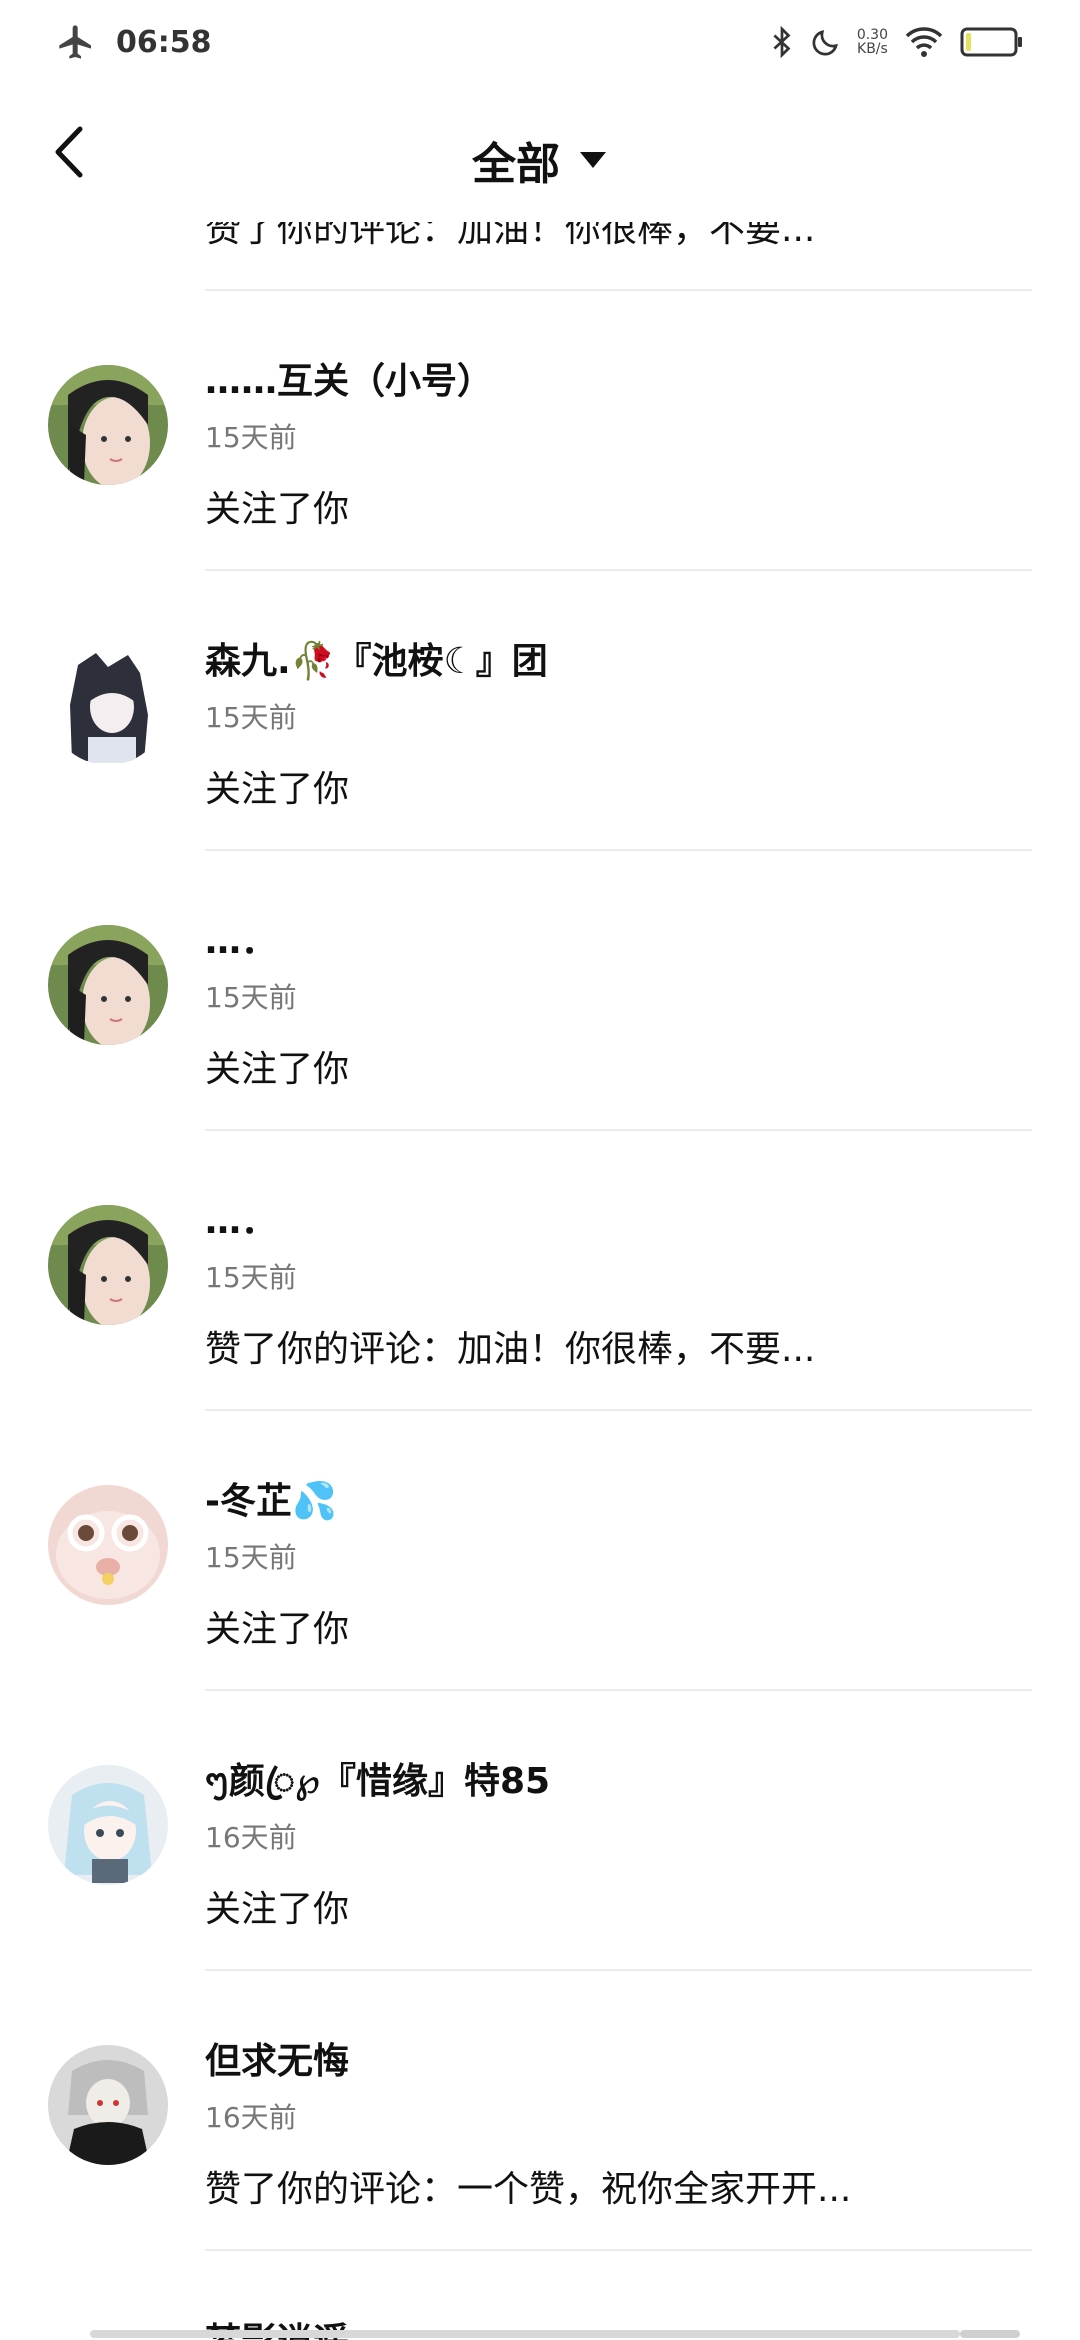  I want to click on divider, so click(618, 2250).